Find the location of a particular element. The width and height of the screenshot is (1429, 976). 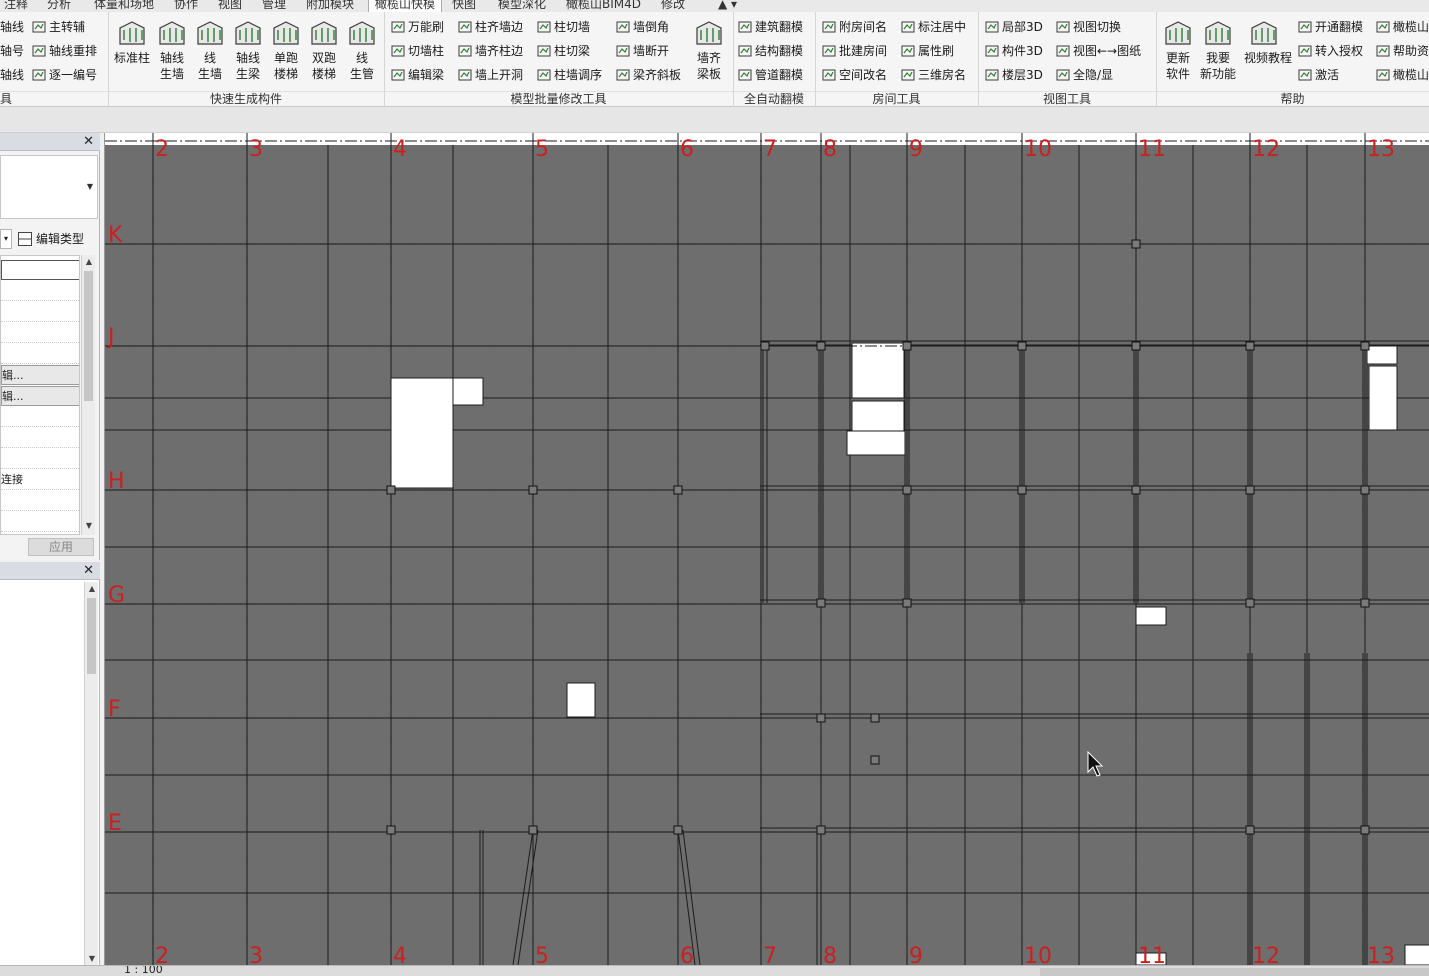

help-a-2: 激活 is located at coordinates (1318, 75).